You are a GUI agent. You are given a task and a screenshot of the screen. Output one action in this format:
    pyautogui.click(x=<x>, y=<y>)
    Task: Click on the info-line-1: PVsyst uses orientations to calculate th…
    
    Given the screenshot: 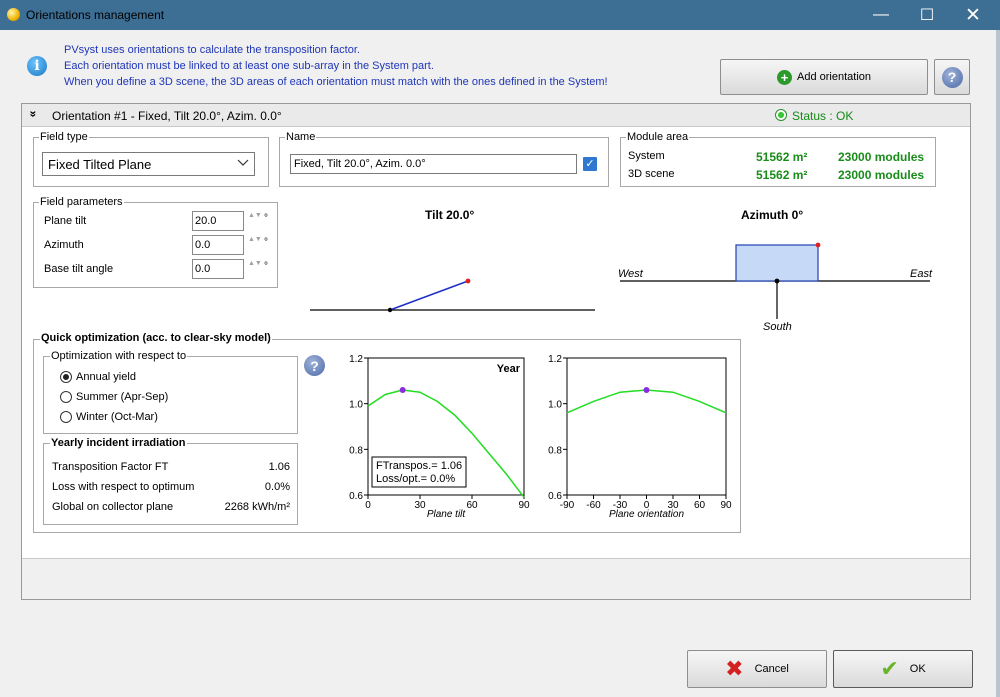 What is the action you would take?
    pyautogui.click(x=212, y=50)
    